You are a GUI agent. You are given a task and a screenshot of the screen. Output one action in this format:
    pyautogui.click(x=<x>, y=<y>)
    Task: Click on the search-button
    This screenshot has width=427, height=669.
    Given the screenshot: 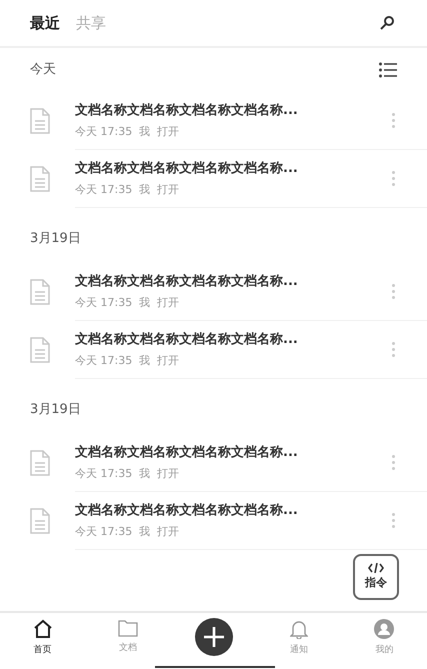 What is the action you would take?
    pyautogui.click(x=387, y=23)
    